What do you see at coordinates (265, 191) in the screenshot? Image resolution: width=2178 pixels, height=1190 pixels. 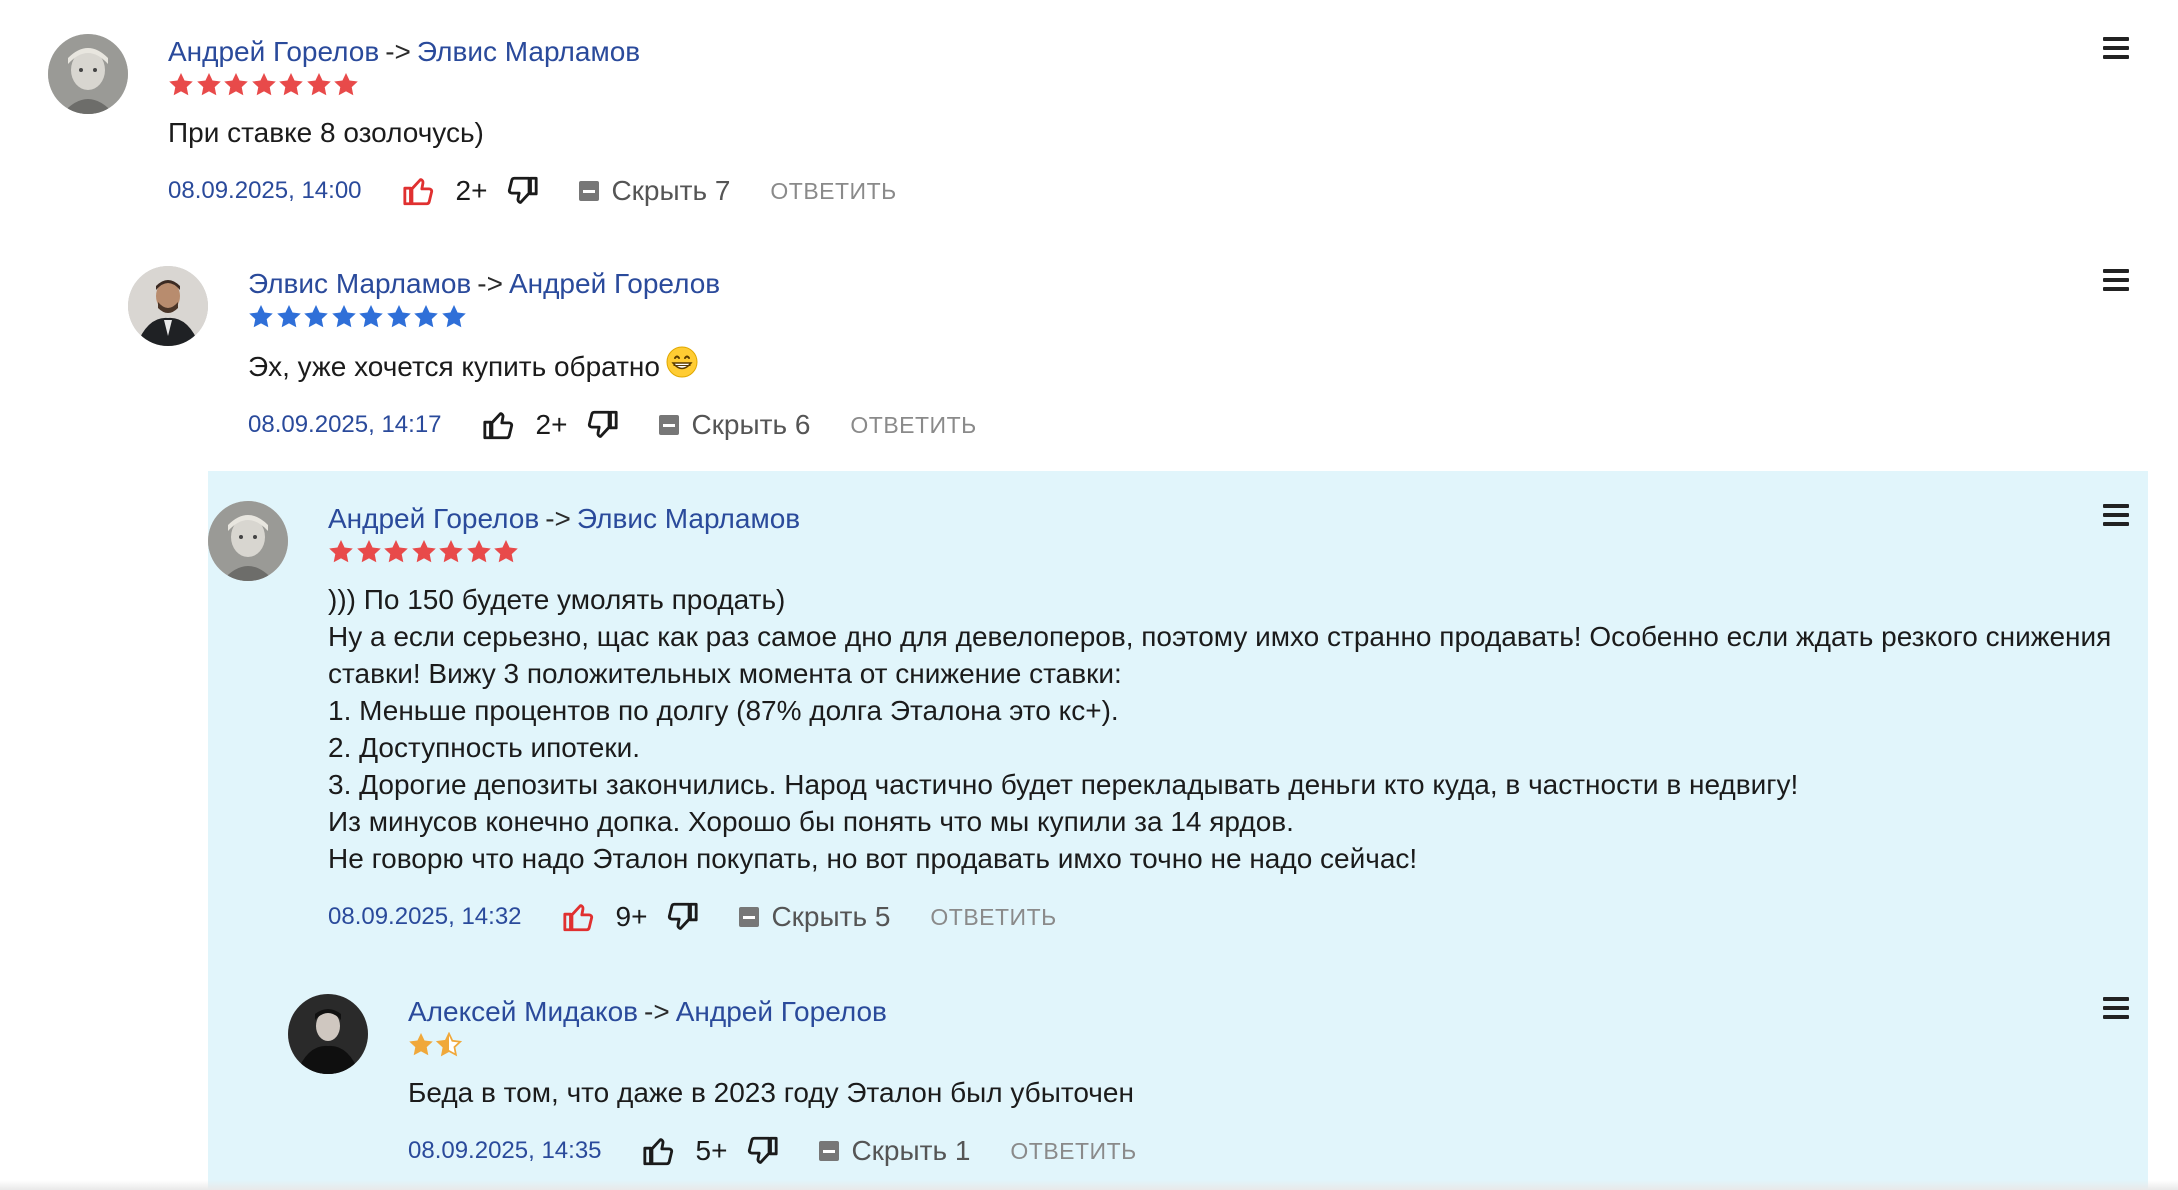 I see `comment-date: 08.09.2025, 14:00` at bounding box center [265, 191].